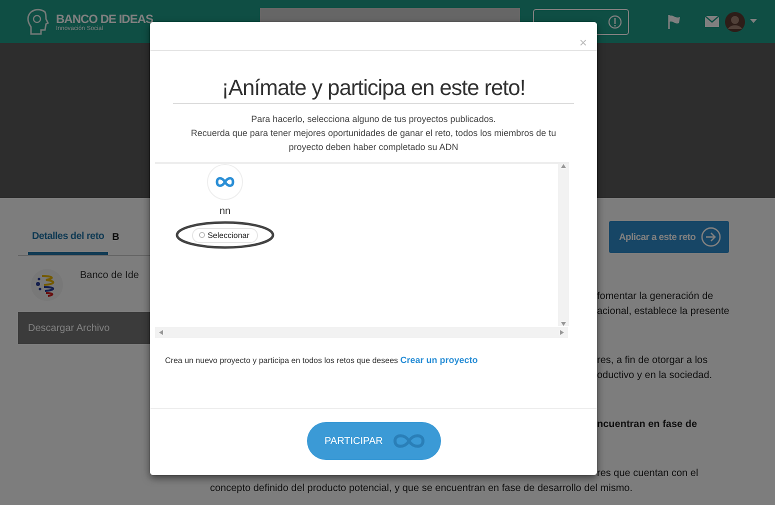 Image resolution: width=775 pixels, height=505 pixels. Describe the element at coordinates (201, 235) in the screenshot. I see `radio-button` at that location.